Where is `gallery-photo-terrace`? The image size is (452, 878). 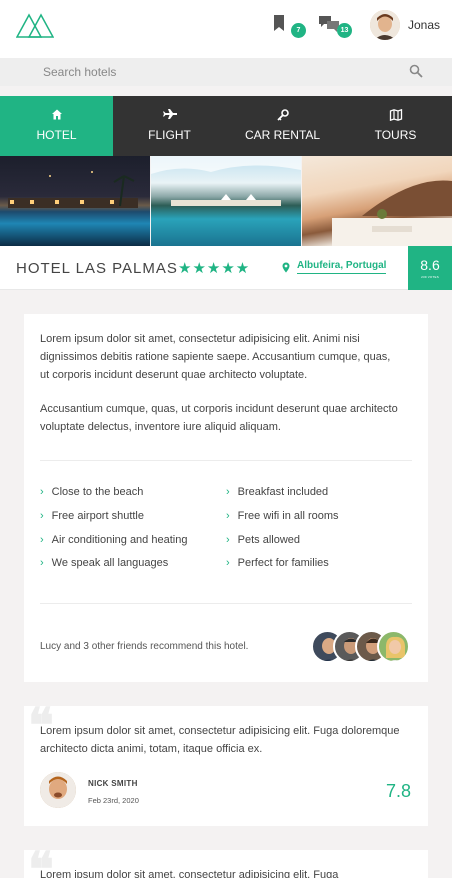 gallery-photo-terrace is located at coordinates (377, 201).